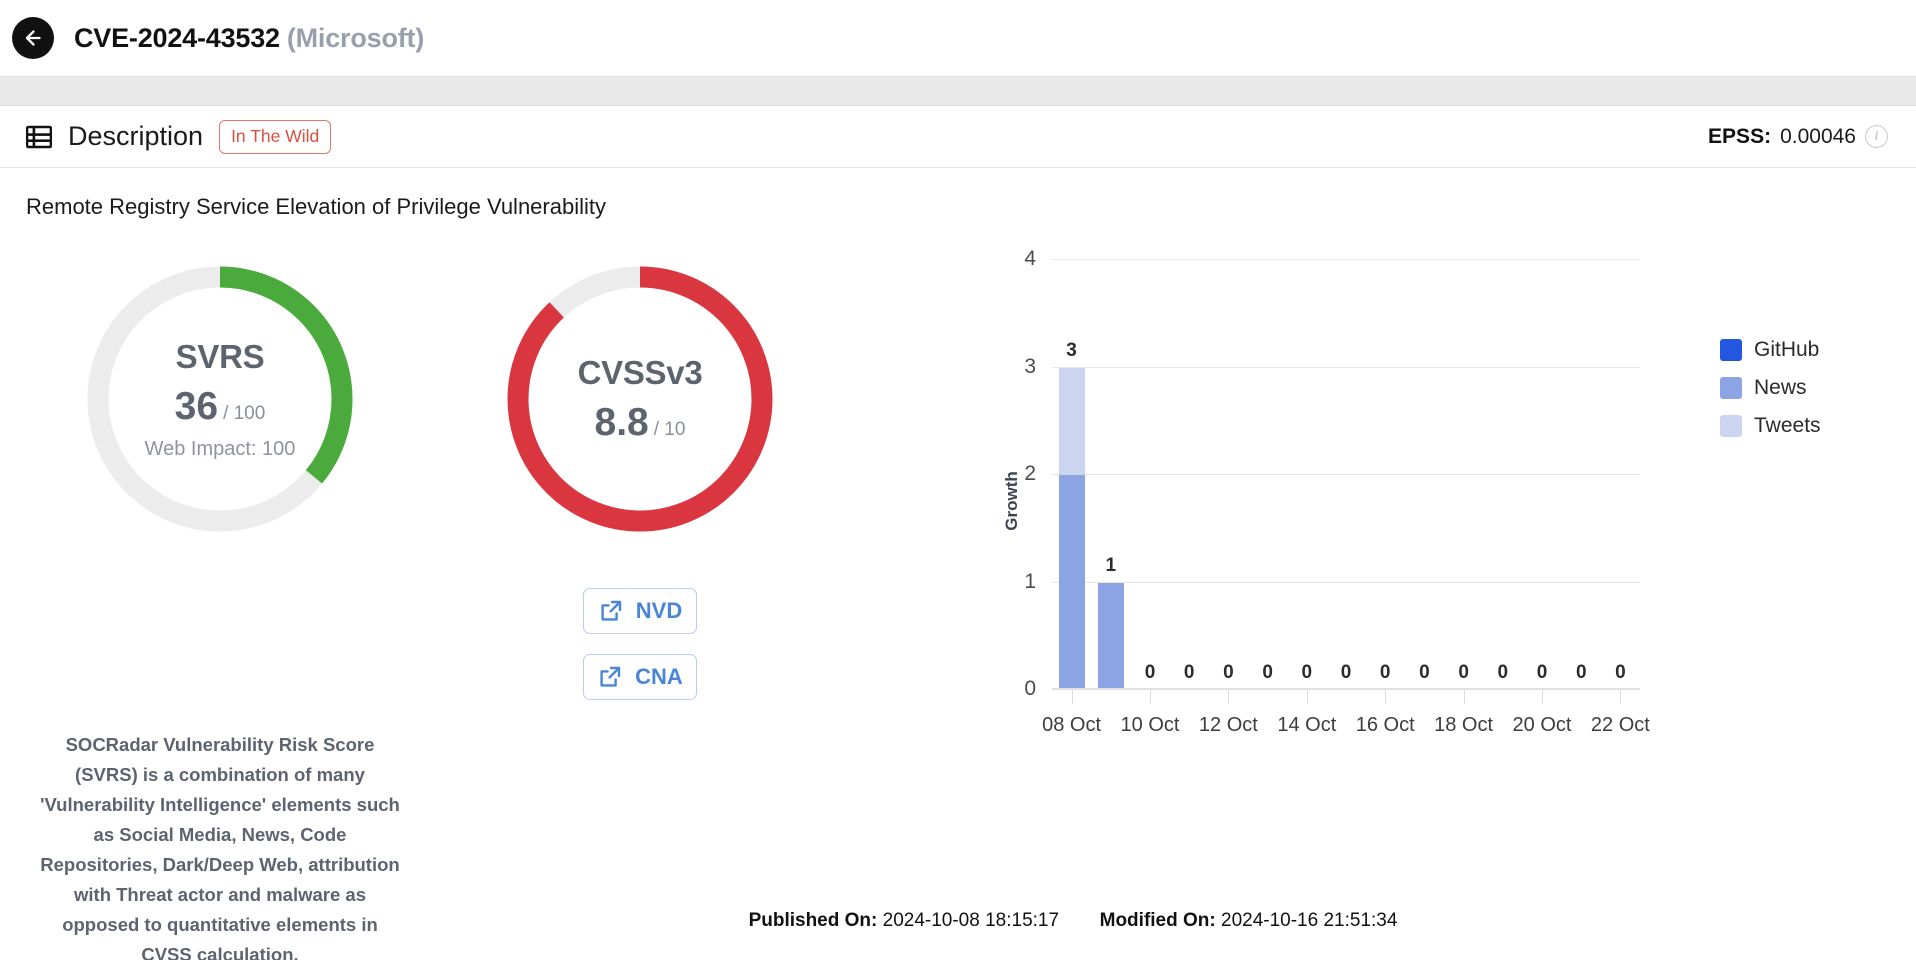 The image size is (1916, 960). What do you see at coordinates (1072, 725) in the screenshot?
I see `x-axis-tick-label: 08 Oct` at bounding box center [1072, 725].